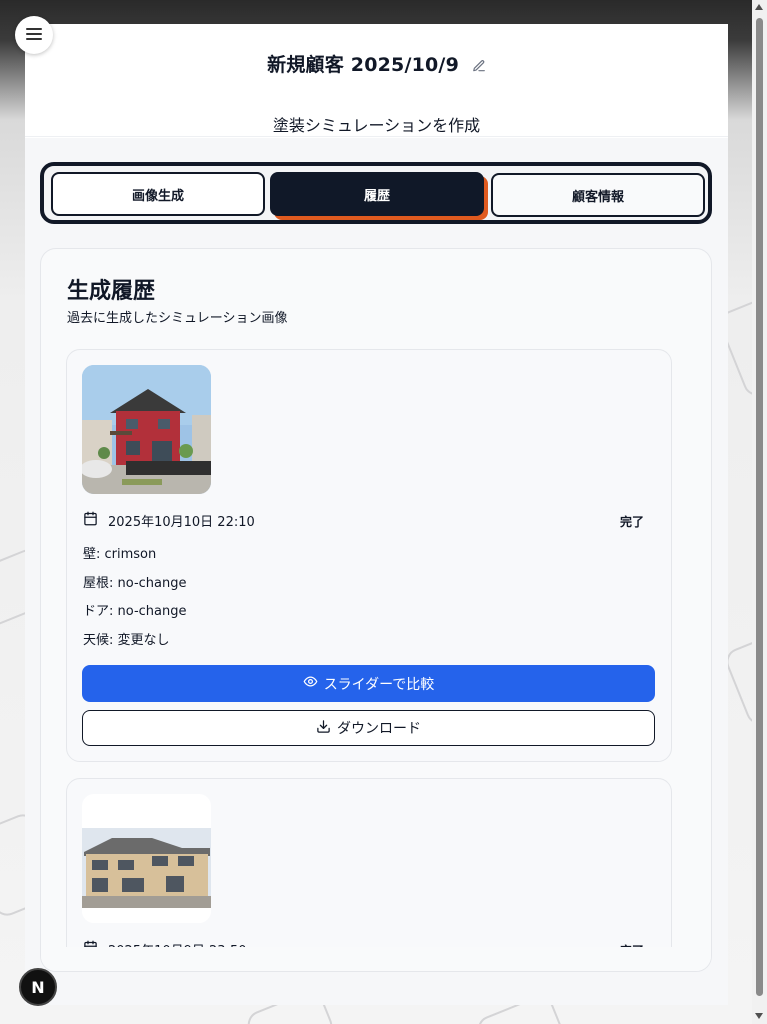 The width and height of the screenshot is (767, 1024). I want to click on tab-bar: 画像生成 履歴 顧客情報, so click(376, 193).